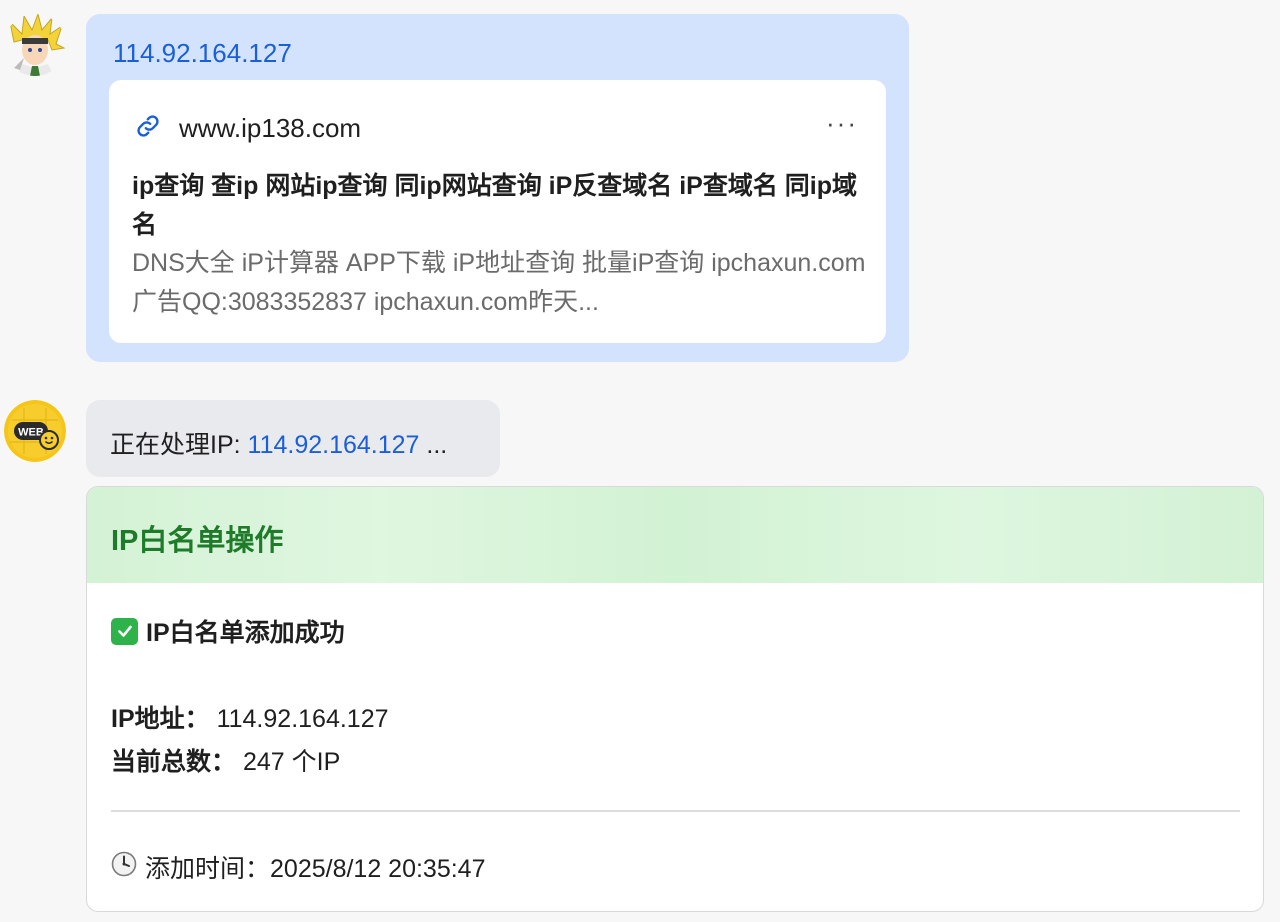 The height and width of the screenshot is (922, 1280). I want to click on clock-icon, so click(124, 867).